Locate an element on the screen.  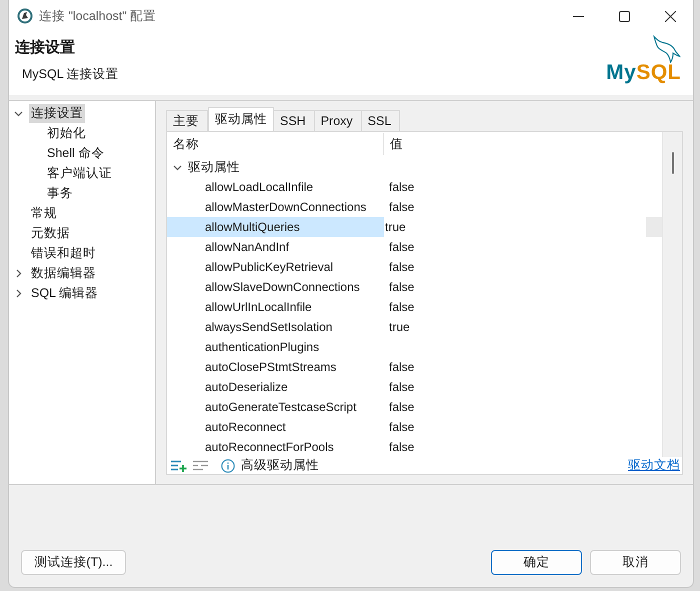
docs-link: 驱动文档 is located at coordinates (654, 465).